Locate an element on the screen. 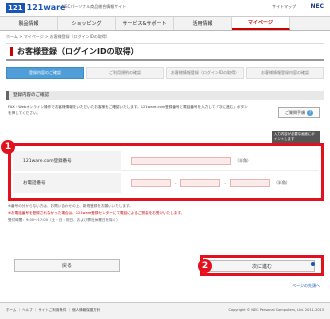  nav-usage: 活用情報 is located at coordinates (203, 23).